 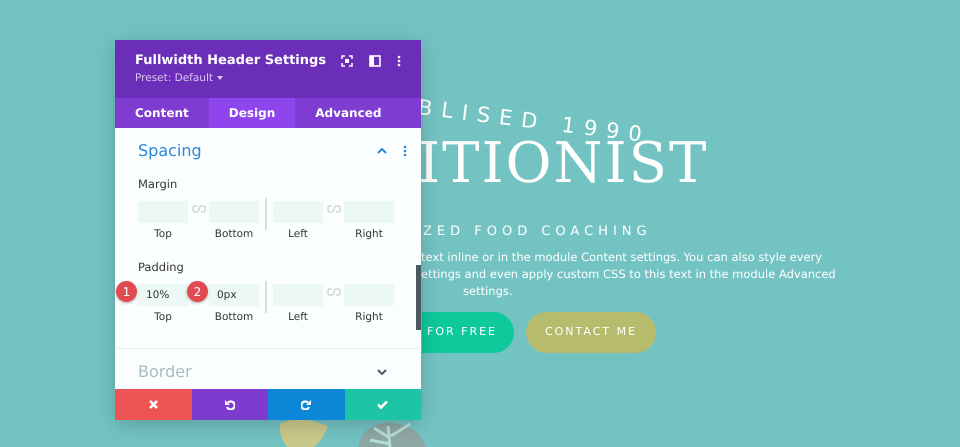 I want to click on field-group-label: Margin, so click(x=158, y=184).